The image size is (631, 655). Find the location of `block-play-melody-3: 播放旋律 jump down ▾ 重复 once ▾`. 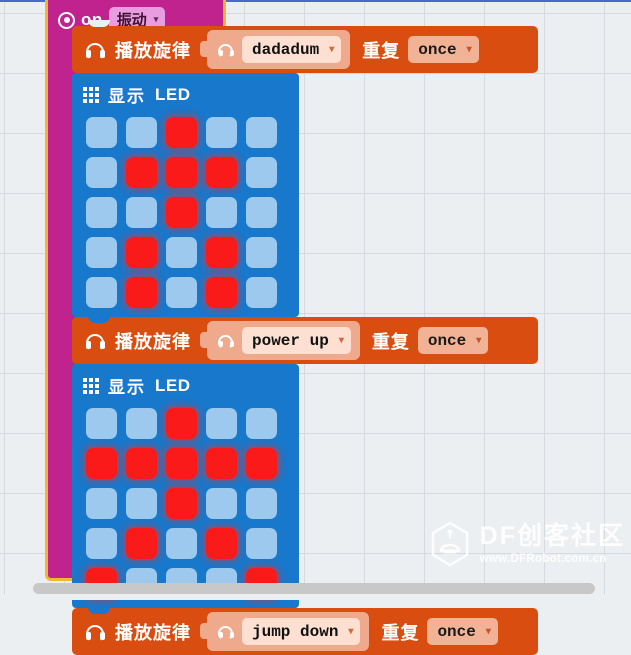

block-play-melody-3: 播放旋律 jump down ▾ 重复 once ▾ is located at coordinates (305, 631).